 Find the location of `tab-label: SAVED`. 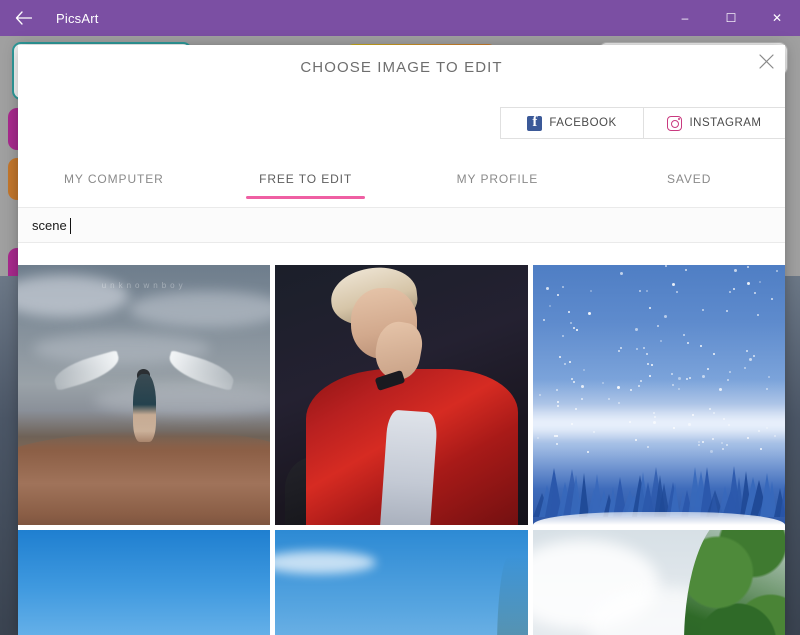

tab-label: SAVED is located at coordinates (689, 179).